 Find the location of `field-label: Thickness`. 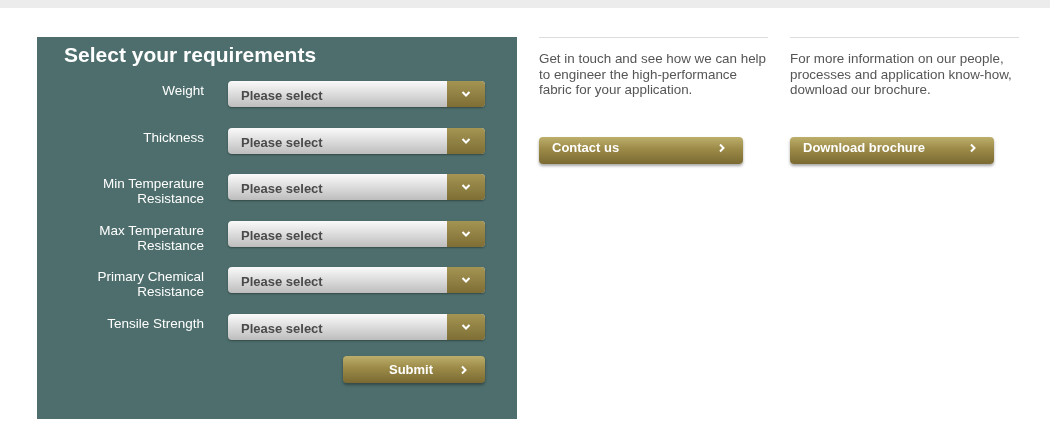

field-label: Thickness is located at coordinates (173, 136).